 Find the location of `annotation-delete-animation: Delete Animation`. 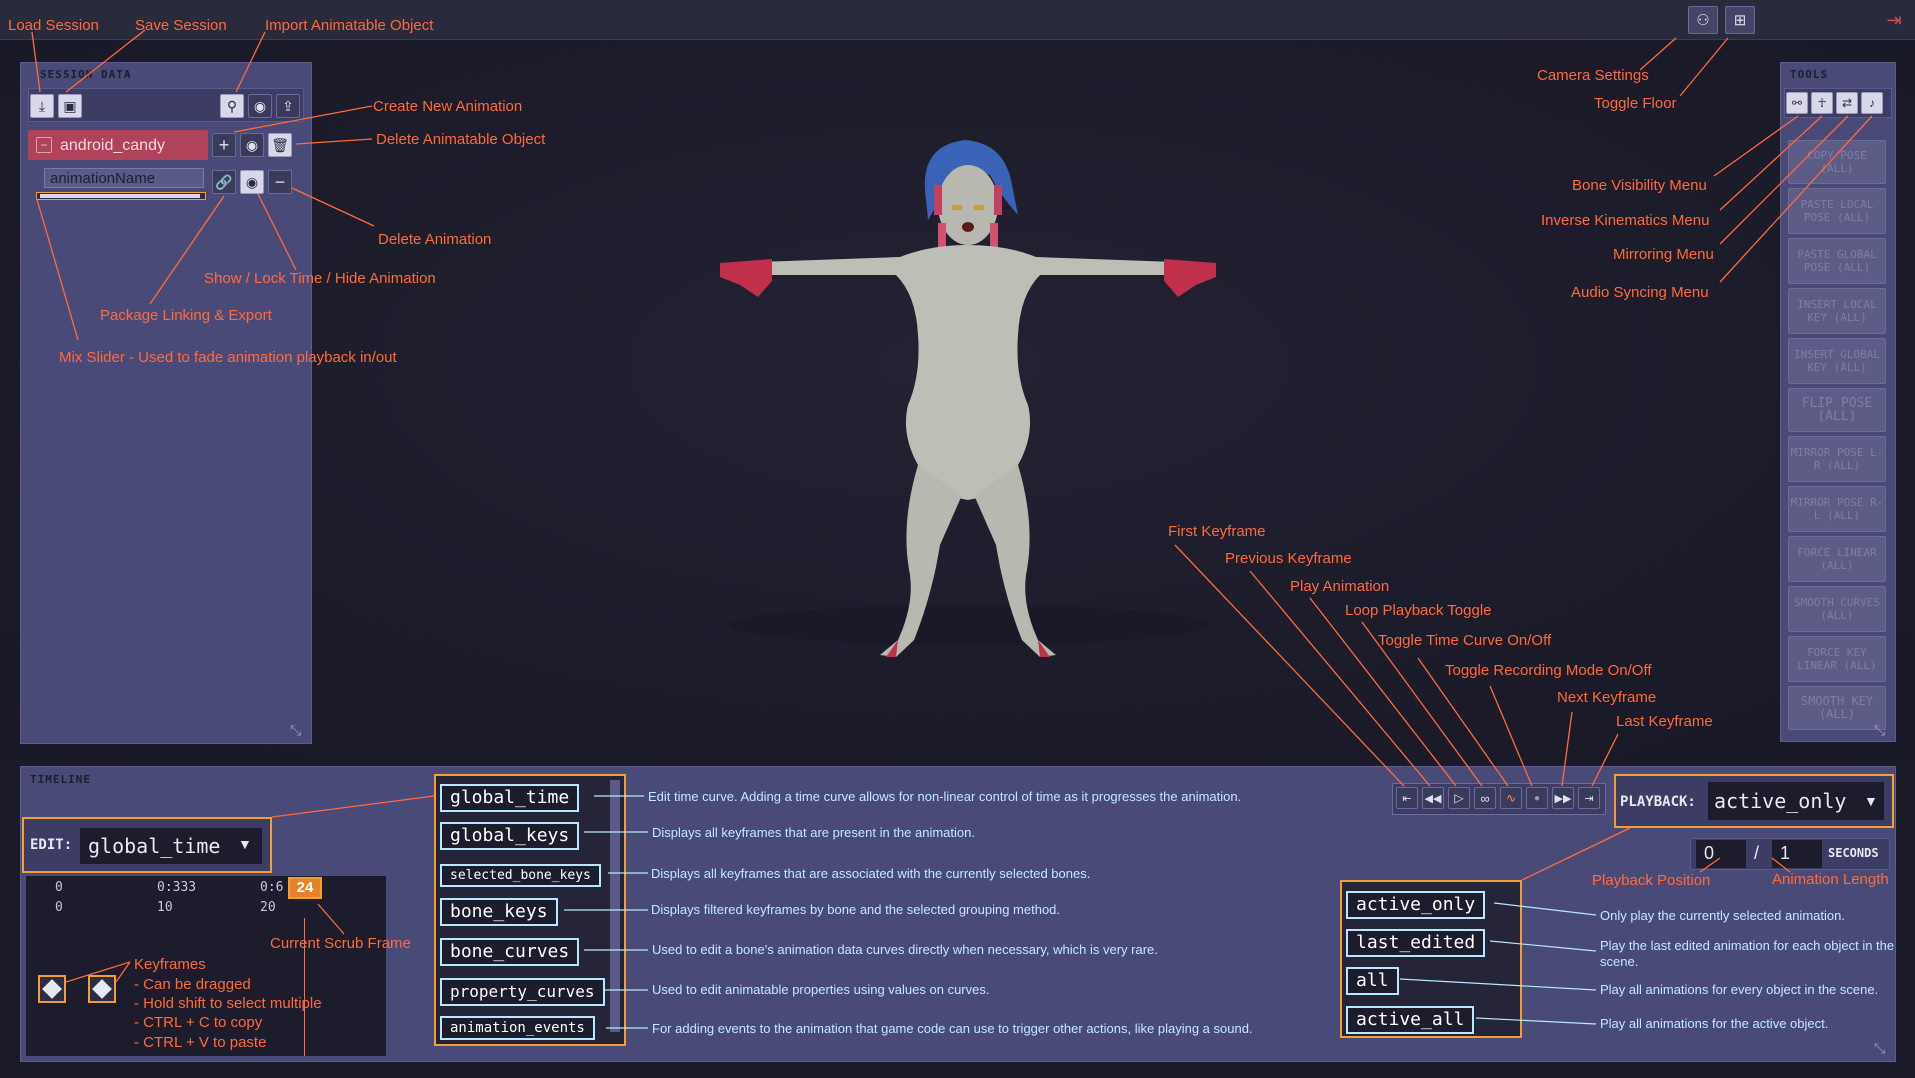

annotation-delete-animation: Delete Animation is located at coordinates (435, 239).